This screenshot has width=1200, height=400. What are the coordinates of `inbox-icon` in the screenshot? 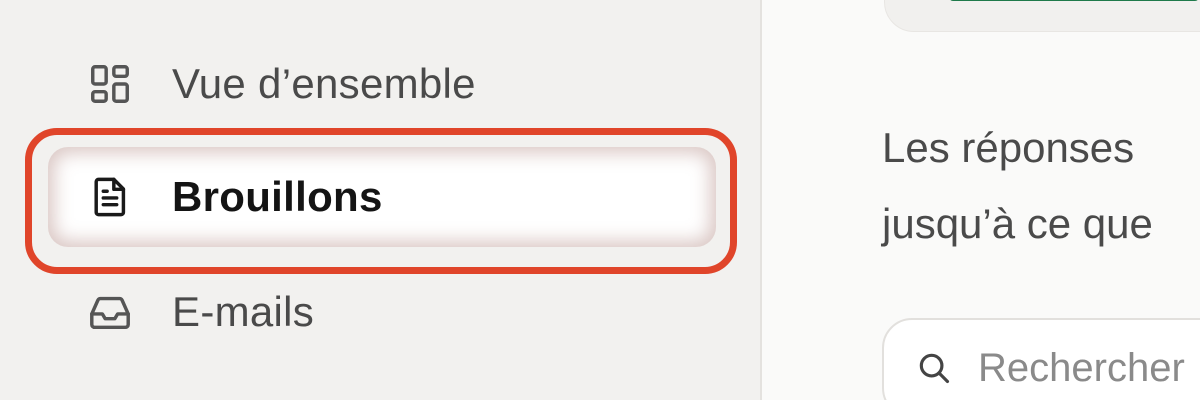 It's located at (110, 312).